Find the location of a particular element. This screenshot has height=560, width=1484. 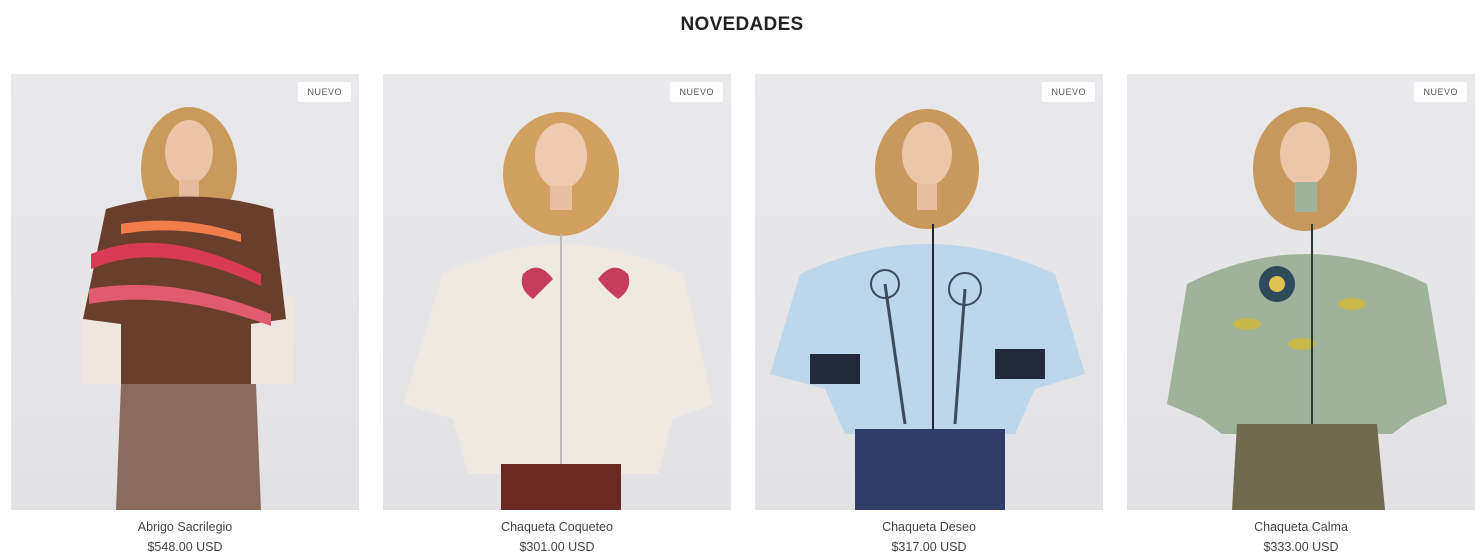

product-name: Chaqueta Deseo is located at coordinates (929, 527).